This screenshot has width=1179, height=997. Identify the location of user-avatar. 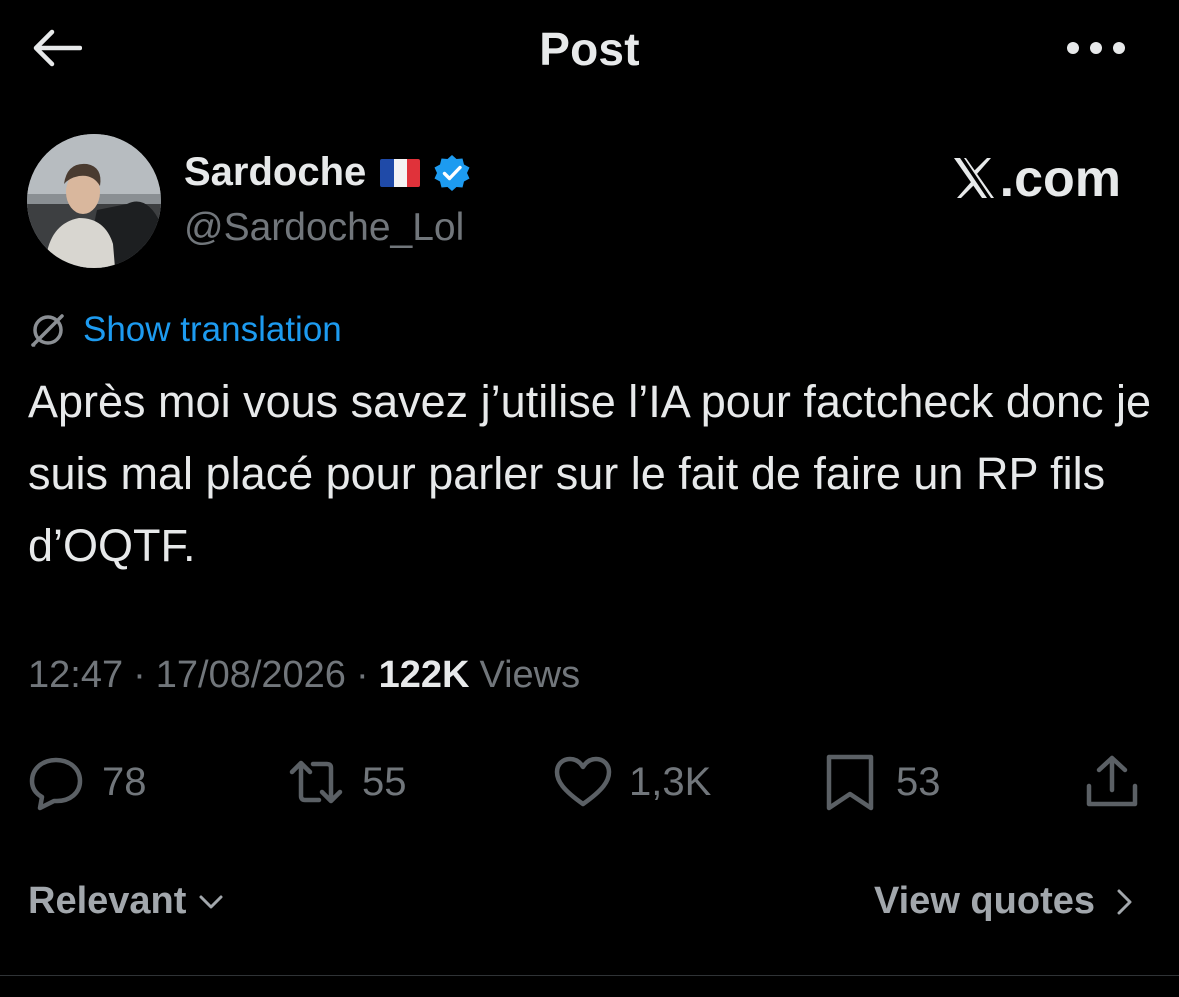
(94, 201).